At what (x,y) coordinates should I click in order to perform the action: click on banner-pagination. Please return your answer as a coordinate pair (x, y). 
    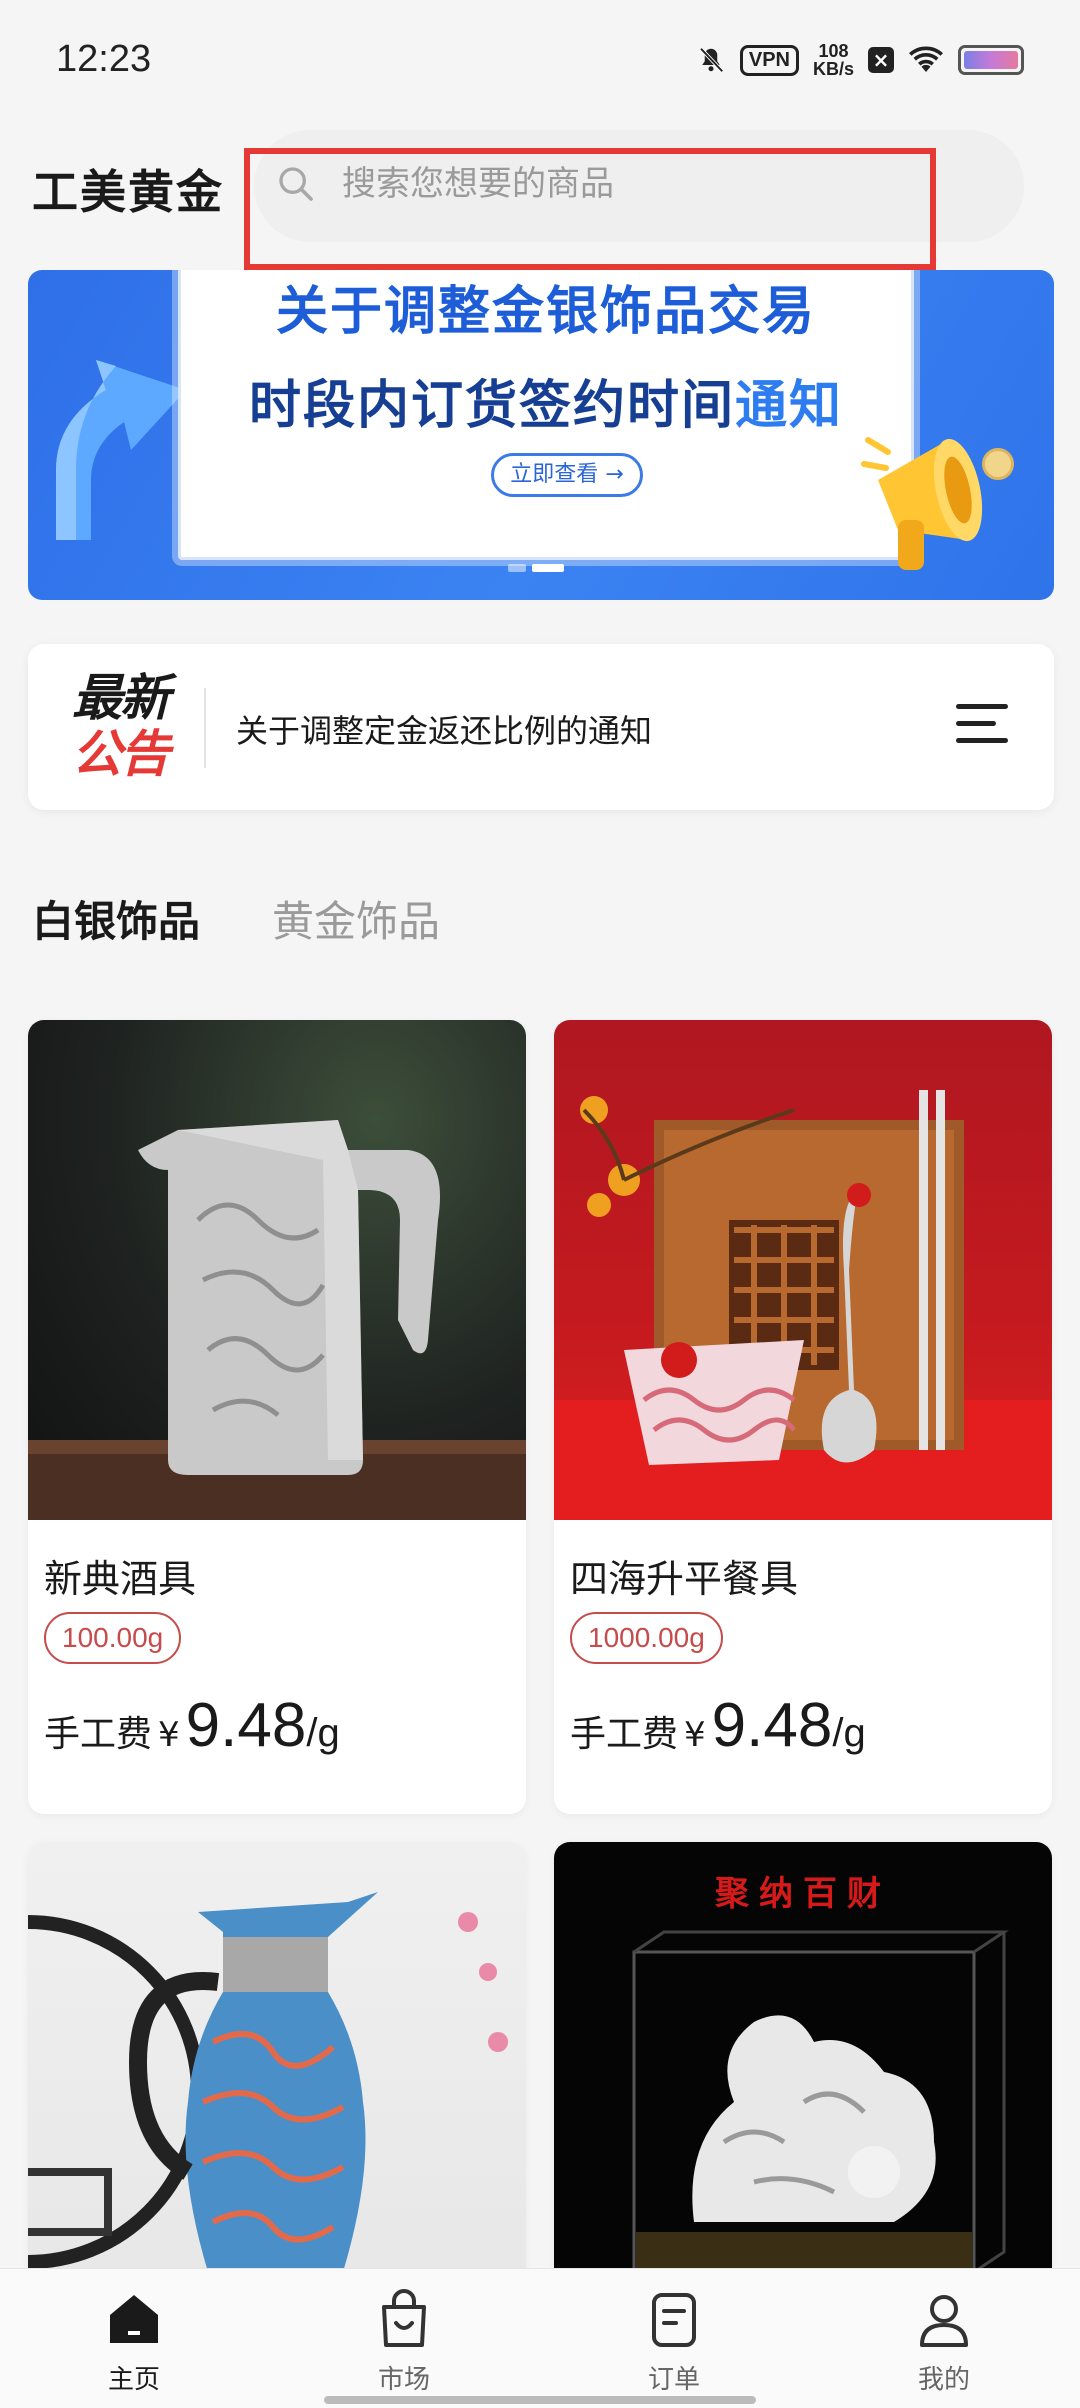
    Looking at the image, I should click on (536, 568).